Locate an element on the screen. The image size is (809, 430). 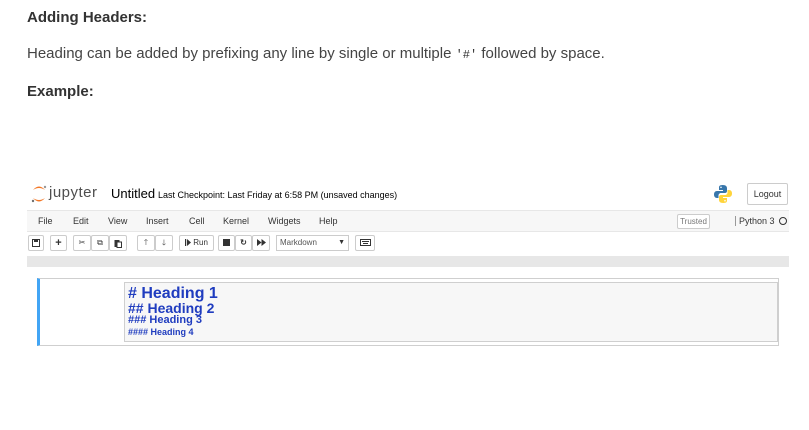
insert-cell-button: + is located at coordinates (58, 243).